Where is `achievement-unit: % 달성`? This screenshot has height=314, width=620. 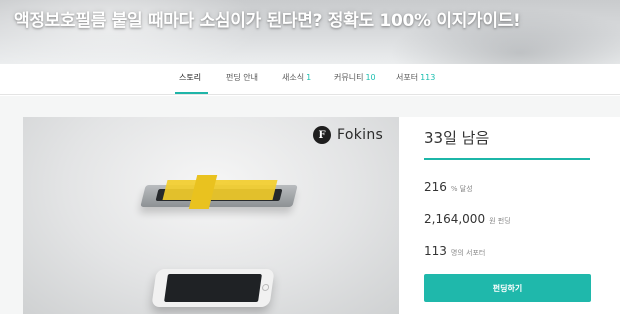
achievement-unit: % 달성 is located at coordinates (461, 189).